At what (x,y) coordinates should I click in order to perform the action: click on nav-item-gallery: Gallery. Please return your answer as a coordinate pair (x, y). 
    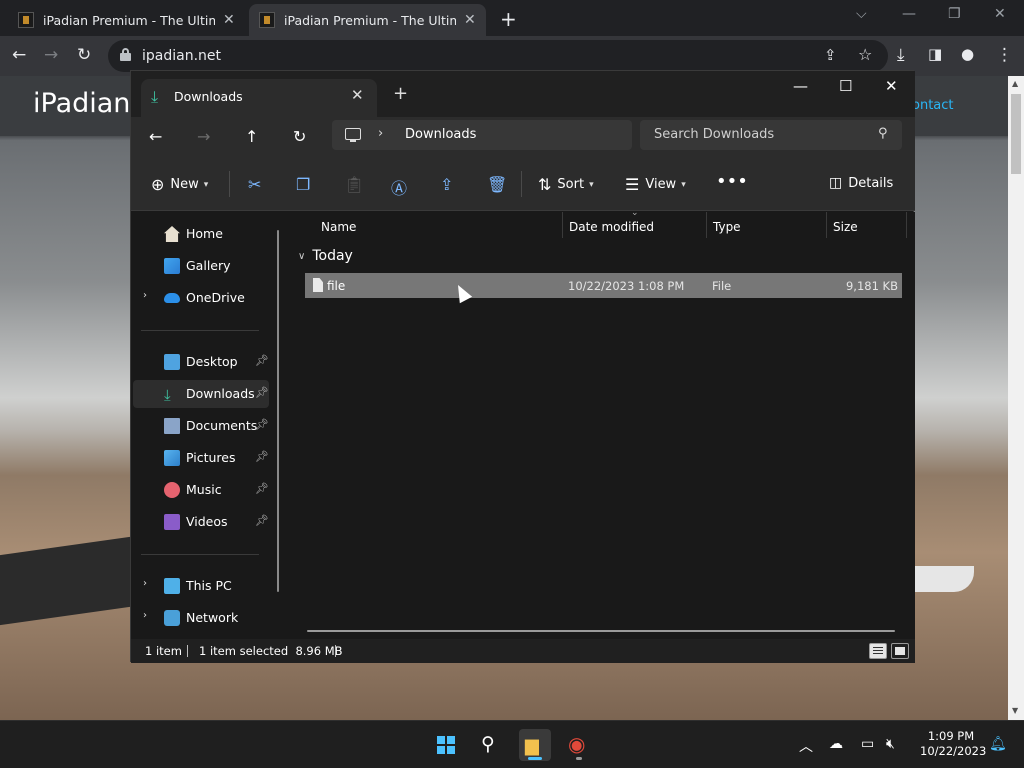
    Looking at the image, I should click on (201, 266).